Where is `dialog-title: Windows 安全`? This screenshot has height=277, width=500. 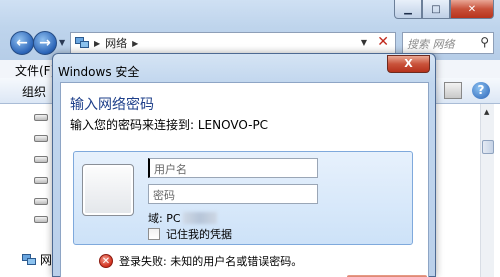
dialog-title: Windows 安全 is located at coordinates (99, 72).